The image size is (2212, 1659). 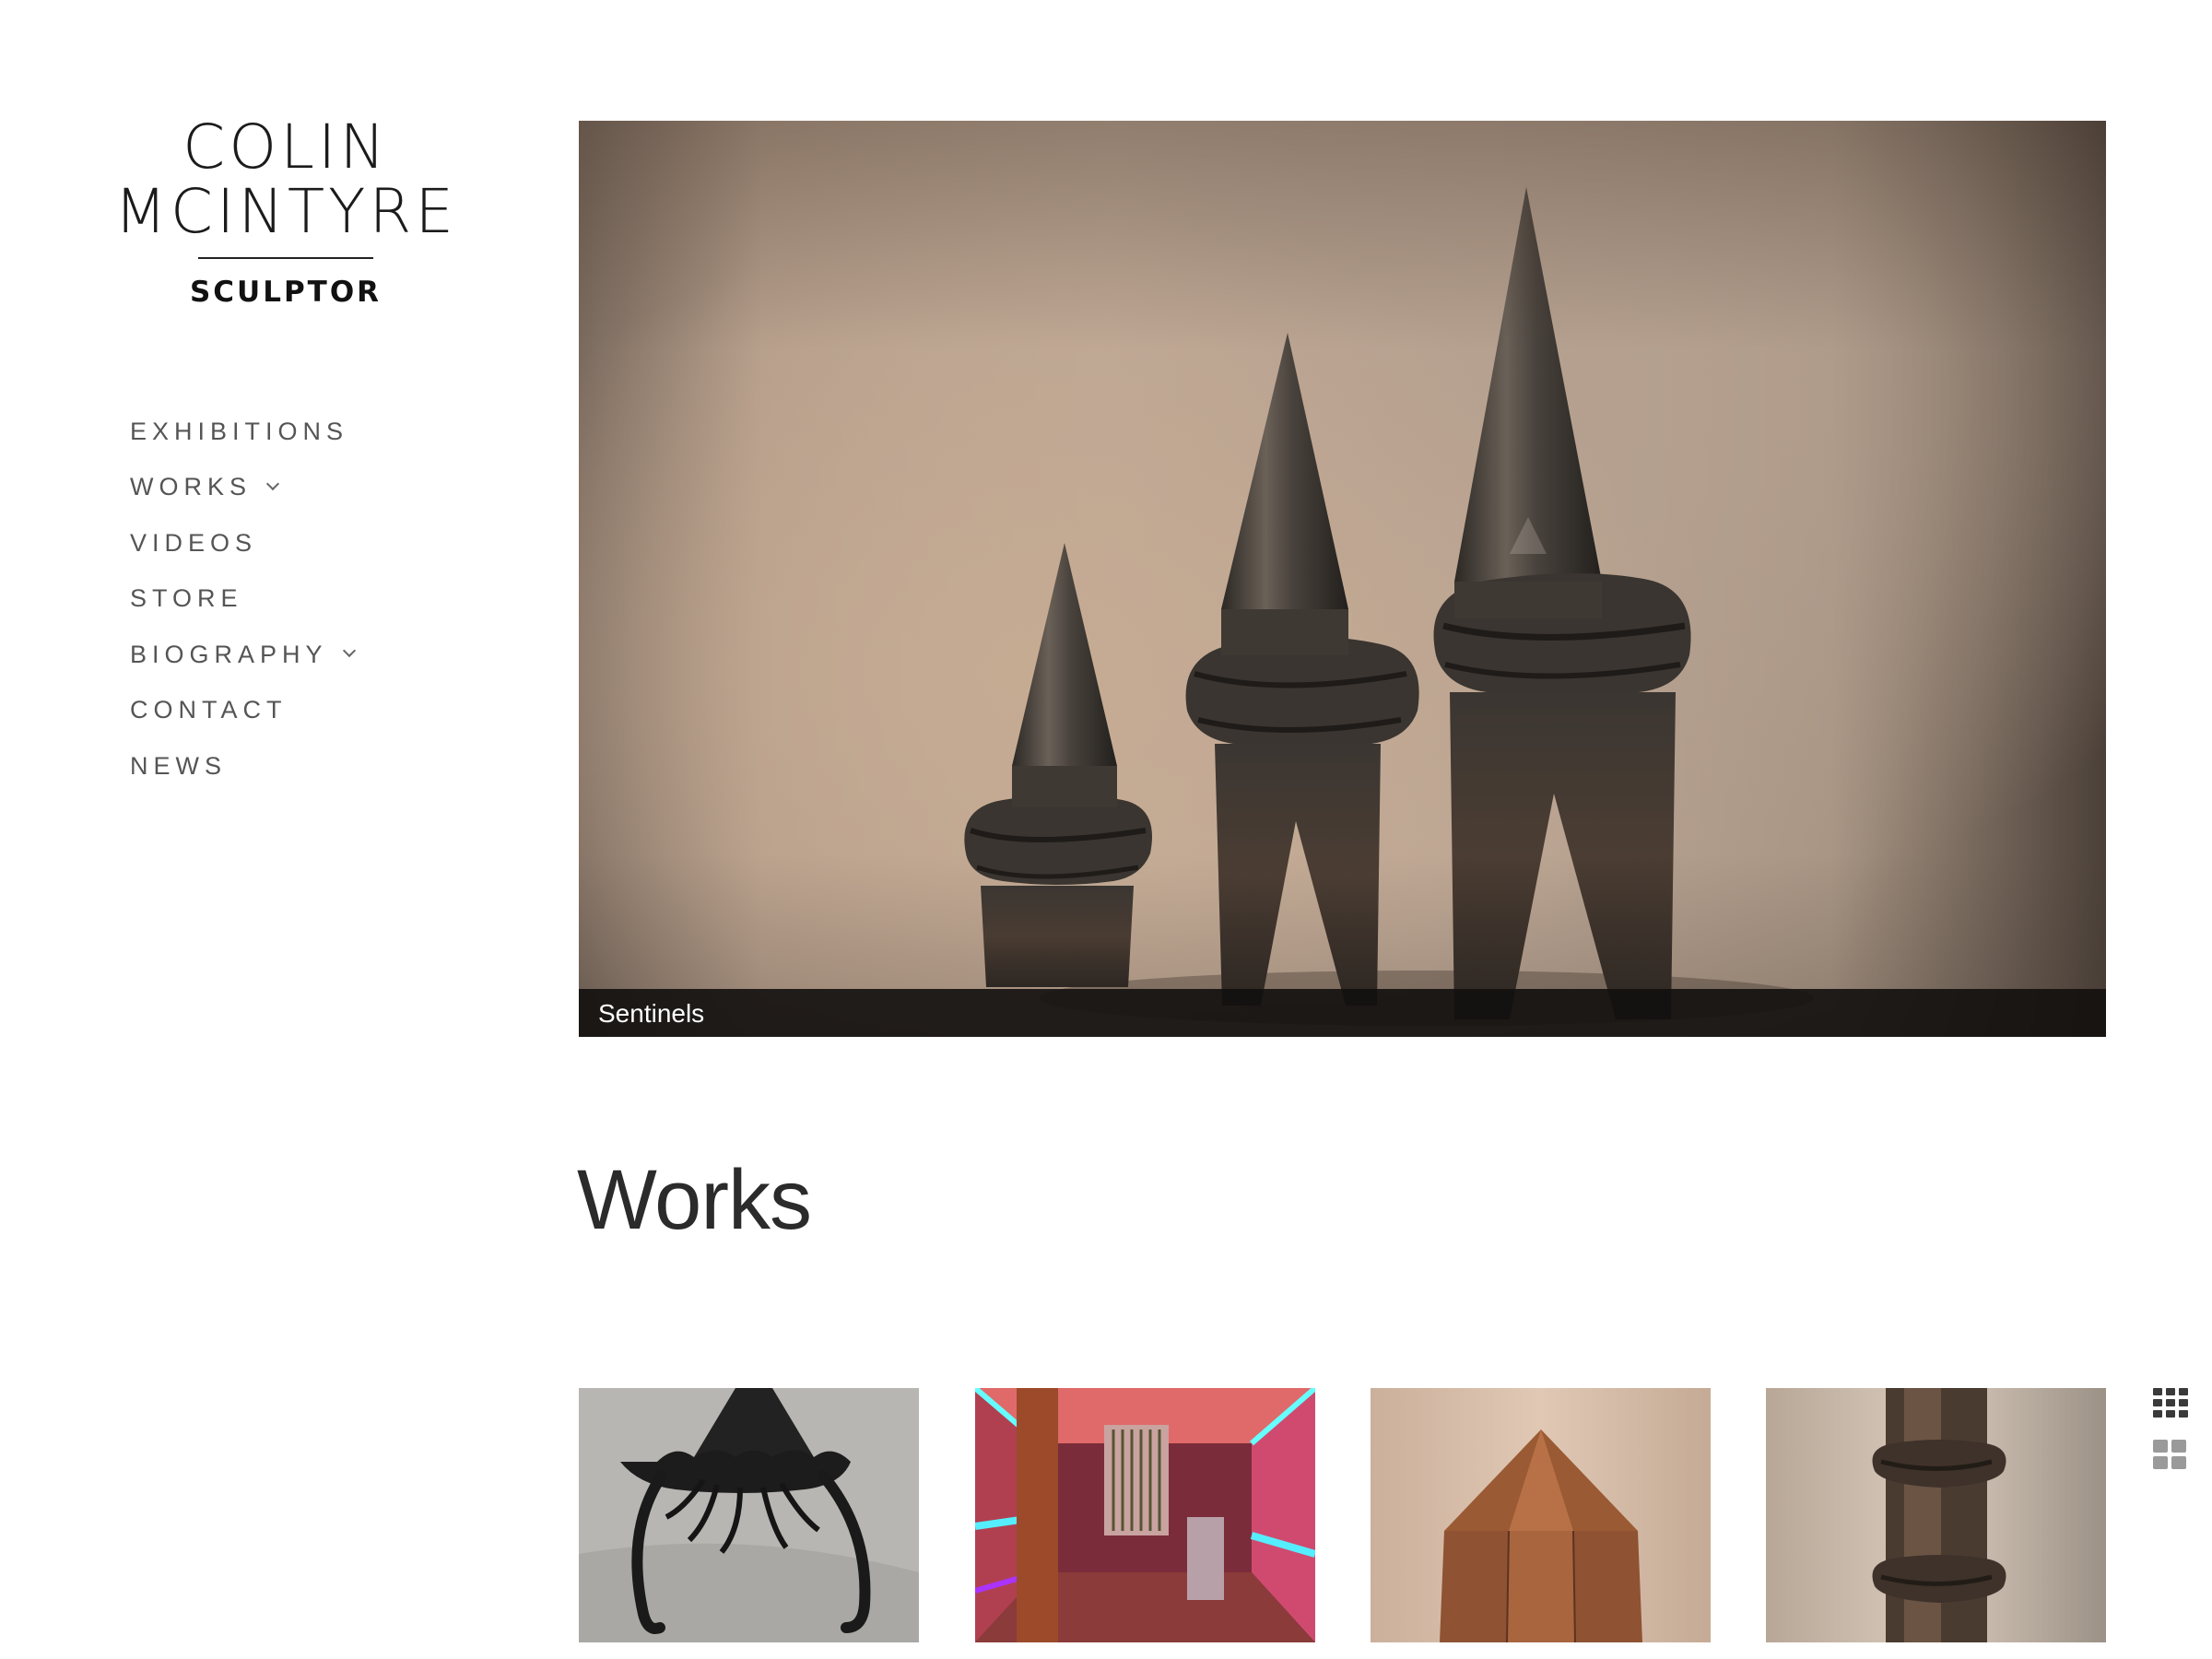 I want to click on nav-item-videos: VIDEOS, so click(x=242, y=543).